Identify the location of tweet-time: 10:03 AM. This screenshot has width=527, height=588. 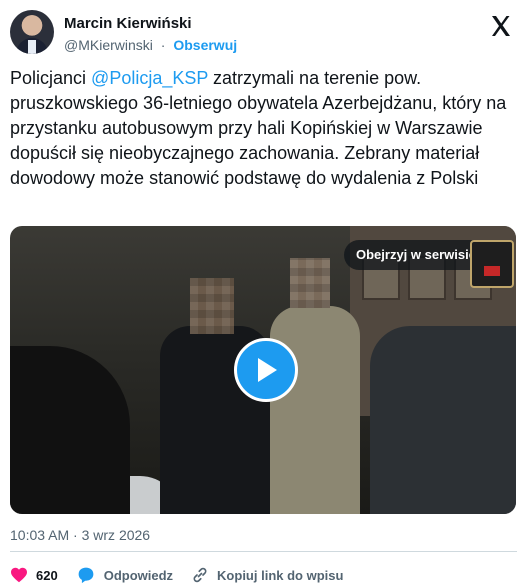
(40, 535).